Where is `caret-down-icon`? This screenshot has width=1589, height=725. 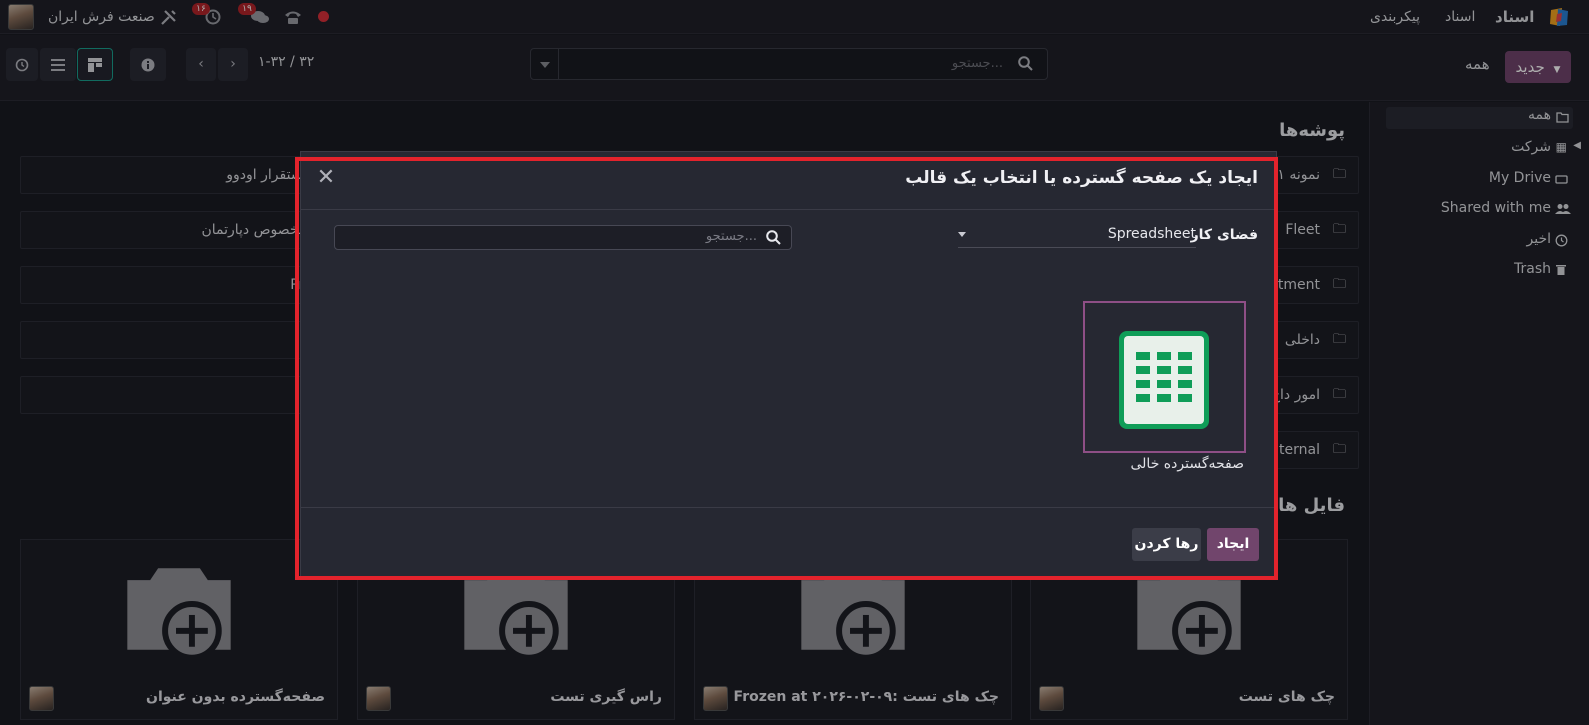
caret-down-icon is located at coordinates (962, 234).